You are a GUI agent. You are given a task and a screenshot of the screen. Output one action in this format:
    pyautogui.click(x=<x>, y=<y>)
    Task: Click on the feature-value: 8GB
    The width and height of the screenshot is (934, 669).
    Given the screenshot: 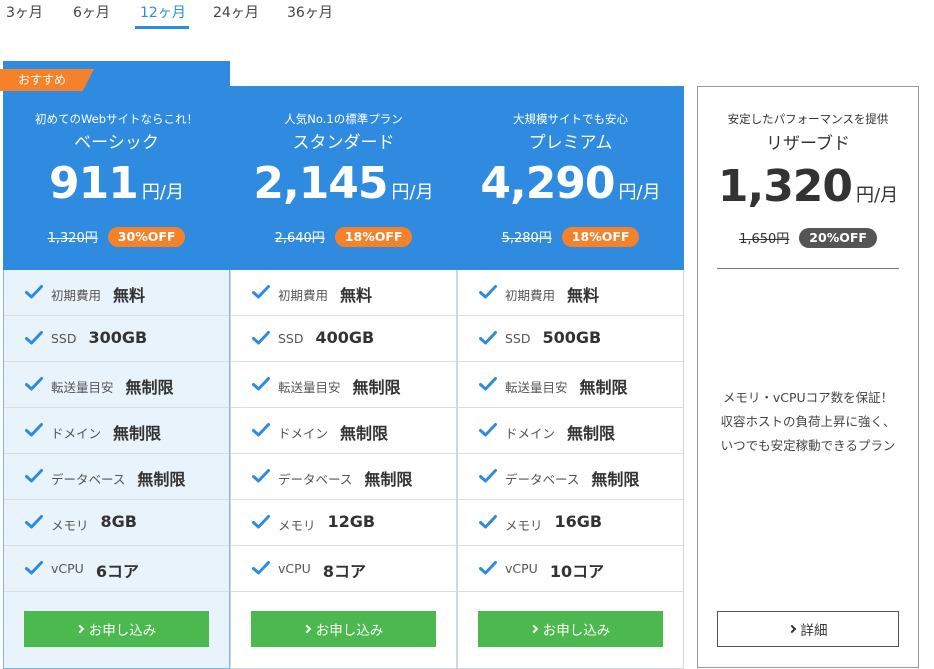 What is the action you would take?
    pyautogui.click(x=118, y=521)
    